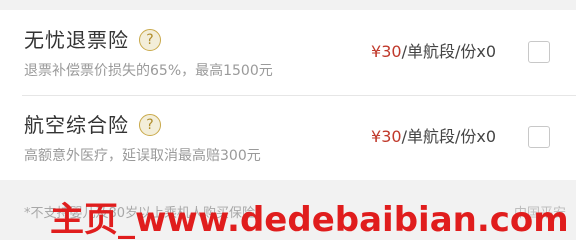  Describe the element at coordinates (288, 5) in the screenshot. I see `top-divider` at that location.